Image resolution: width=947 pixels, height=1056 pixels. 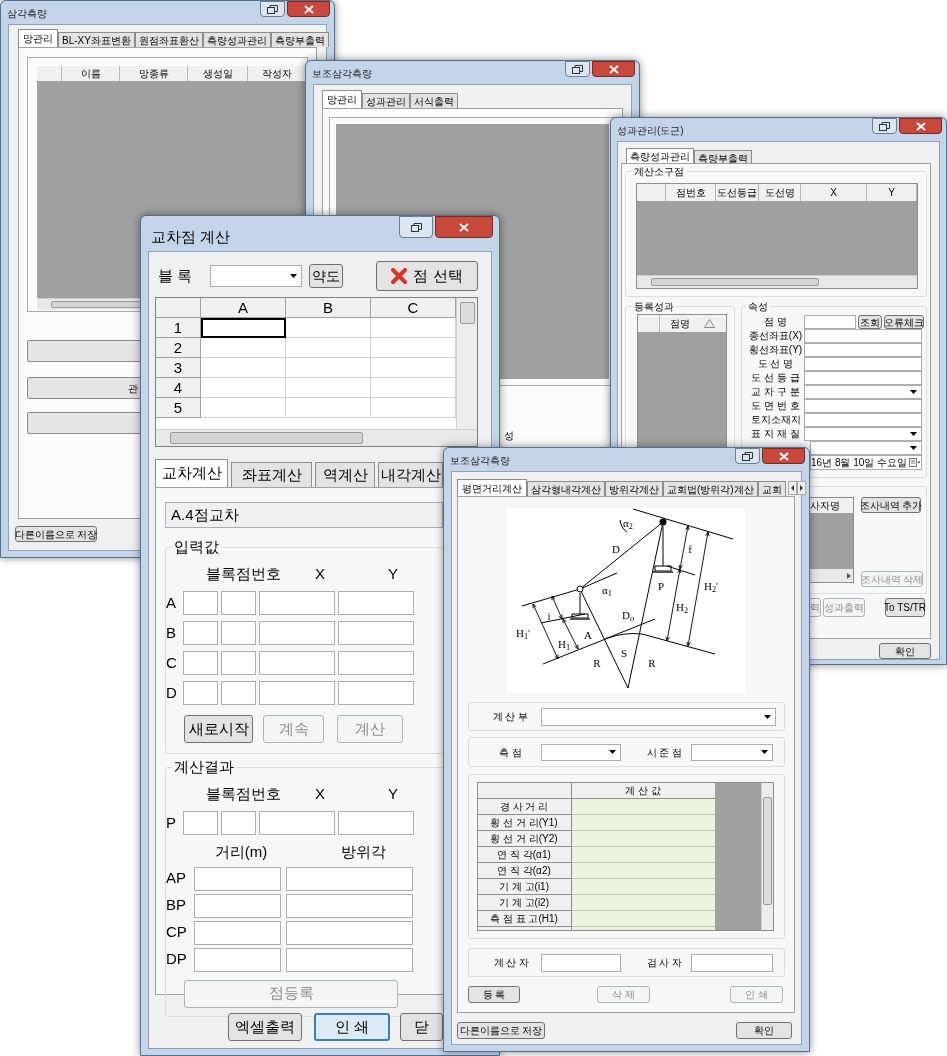 I want to click on tab: 평면거리계산, so click(x=492, y=487).